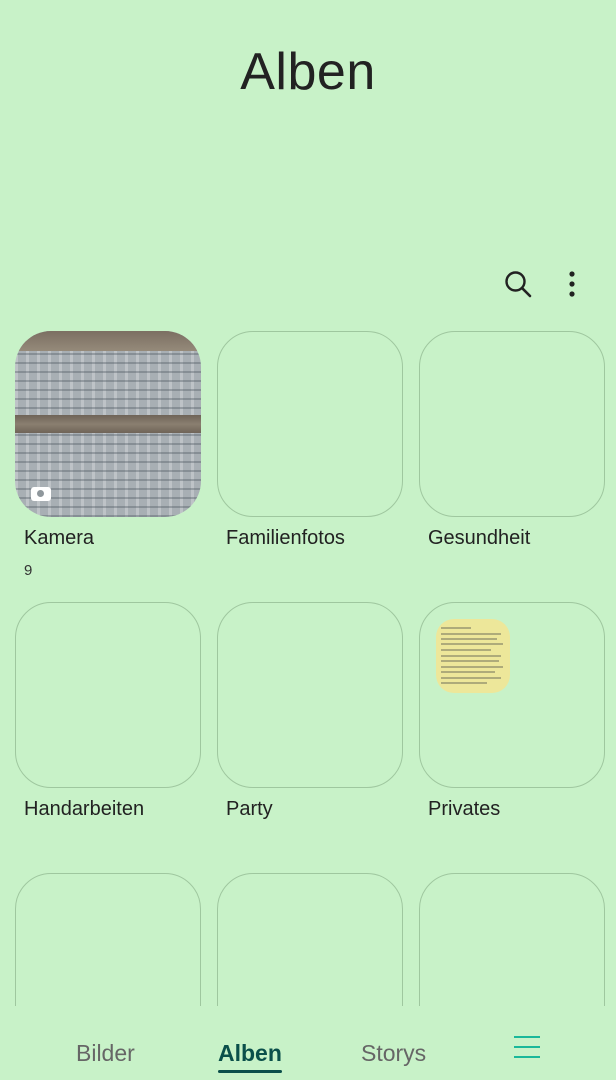  I want to click on album-tile-familienfotos: Familienfotos, so click(310, 440).